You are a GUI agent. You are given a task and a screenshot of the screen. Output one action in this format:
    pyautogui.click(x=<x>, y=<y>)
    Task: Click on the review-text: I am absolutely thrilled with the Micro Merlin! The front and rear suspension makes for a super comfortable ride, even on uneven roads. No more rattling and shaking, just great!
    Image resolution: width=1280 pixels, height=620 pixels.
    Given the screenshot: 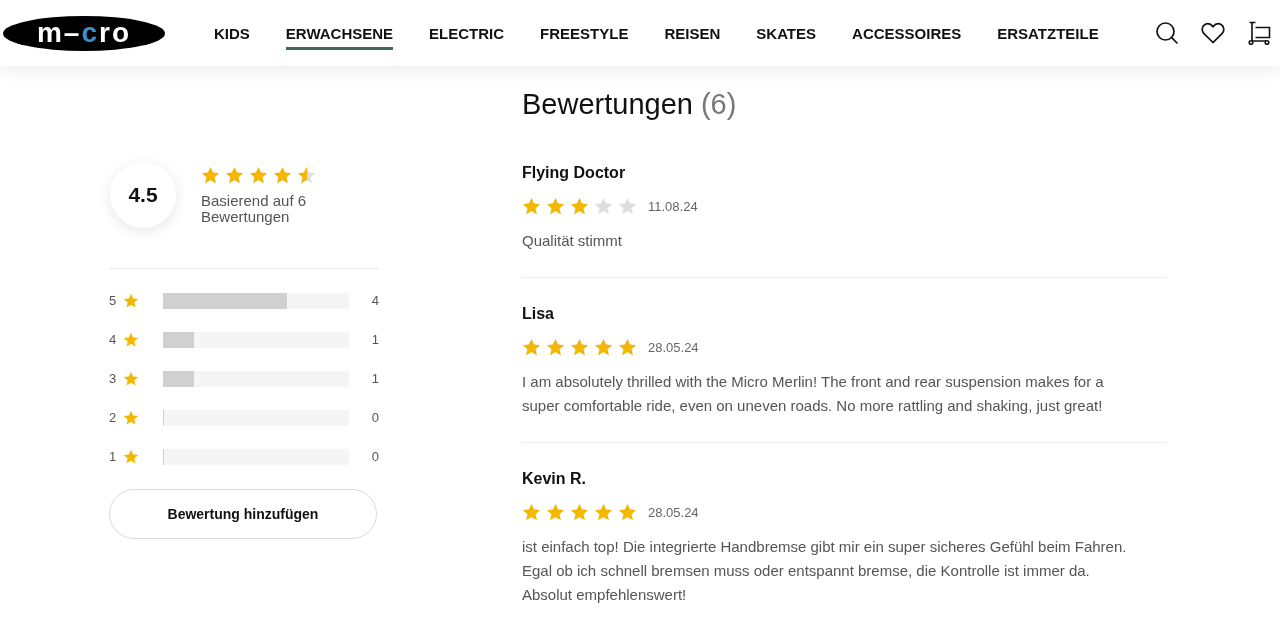 What is the action you would take?
    pyautogui.click(x=813, y=394)
    